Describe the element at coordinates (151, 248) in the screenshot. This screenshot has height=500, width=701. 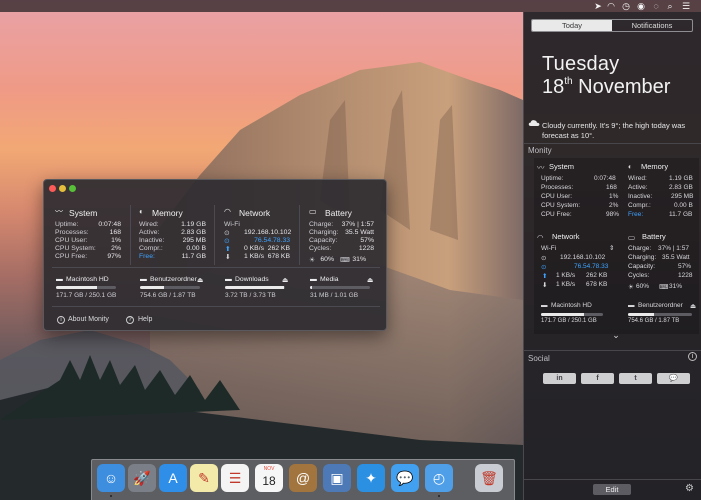
I see `compressed-label: Compr.:` at that location.